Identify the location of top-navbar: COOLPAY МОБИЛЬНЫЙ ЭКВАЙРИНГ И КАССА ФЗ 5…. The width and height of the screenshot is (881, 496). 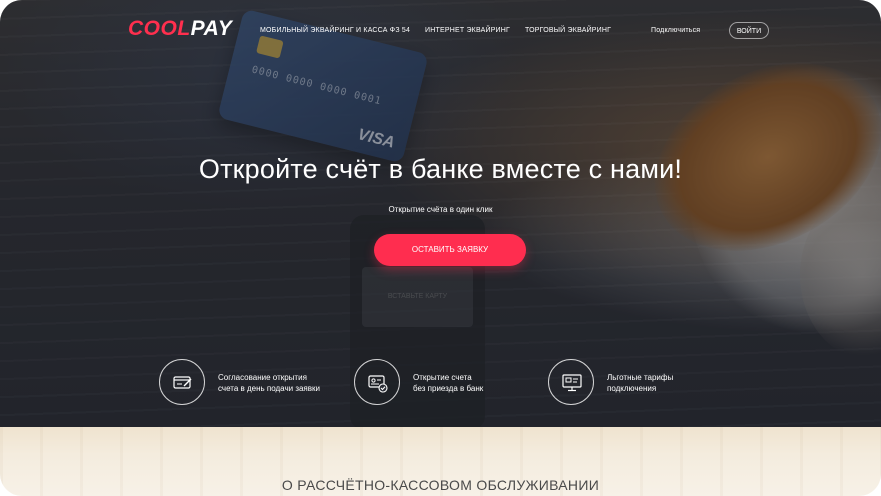
(440, 30).